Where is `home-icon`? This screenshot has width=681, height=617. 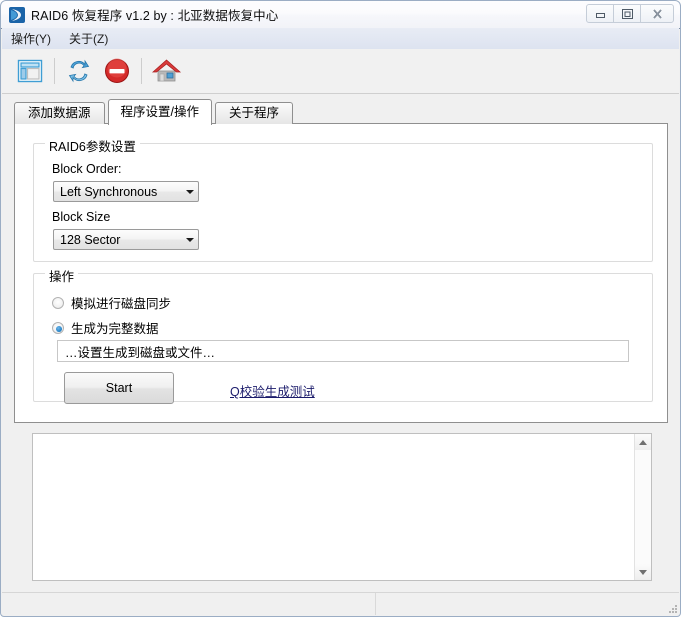
home-icon is located at coordinates (166, 70).